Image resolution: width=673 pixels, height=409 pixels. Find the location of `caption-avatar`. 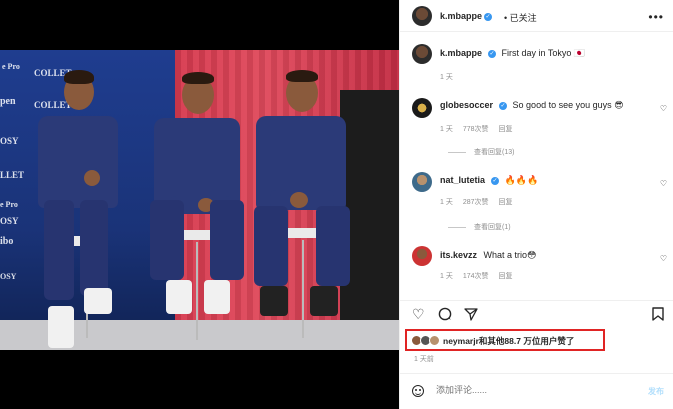

caption-avatar is located at coordinates (422, 54).